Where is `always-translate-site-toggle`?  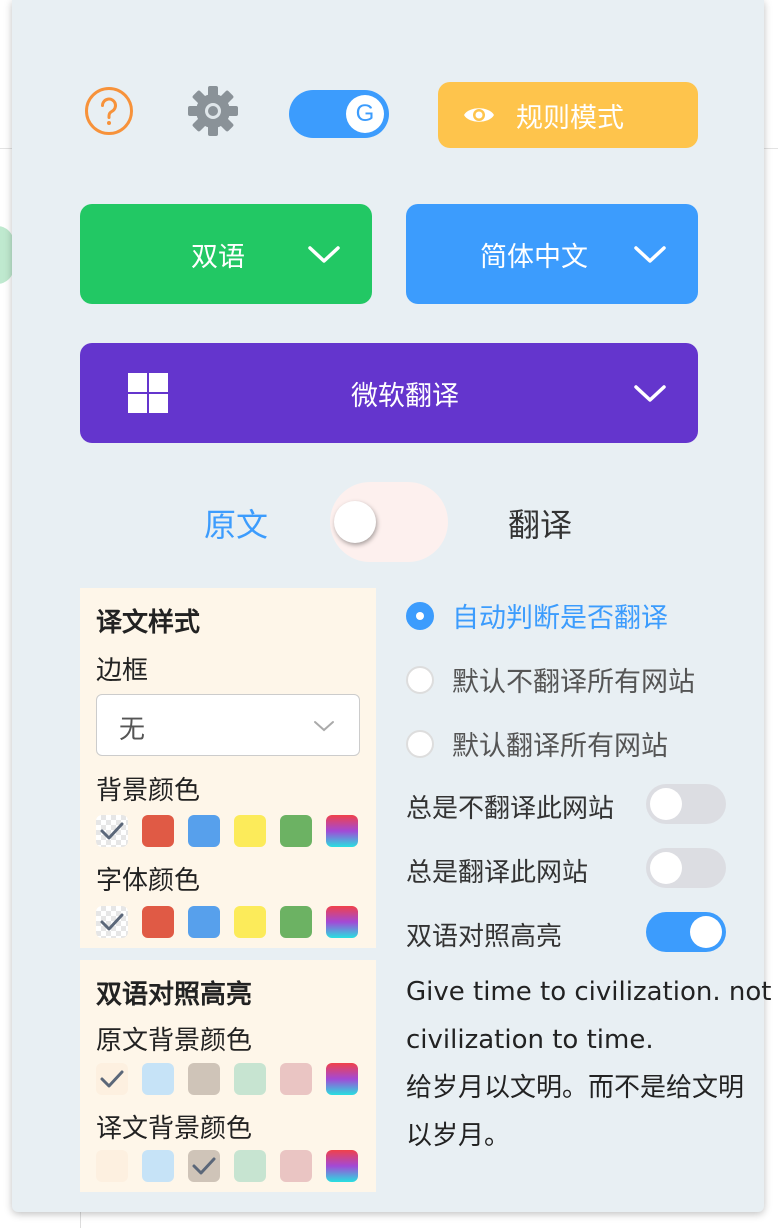 always-translate-site-toggle is located at coordinates (686, 868).